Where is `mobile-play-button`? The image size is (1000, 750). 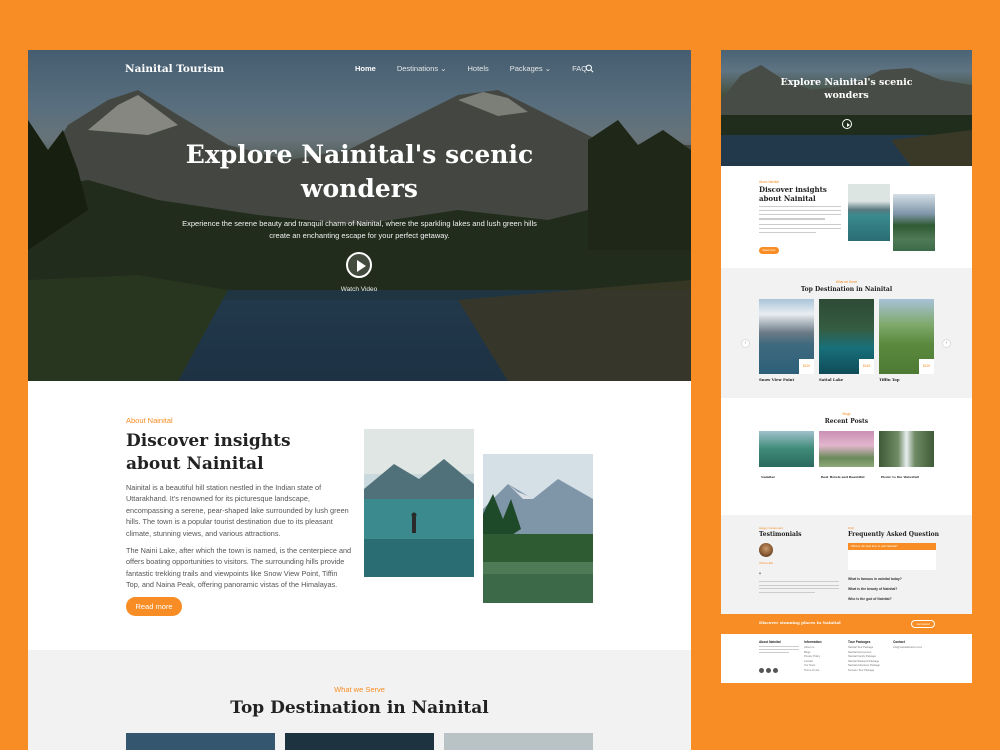
mobile-play-button is located at coordinates (847, 124).